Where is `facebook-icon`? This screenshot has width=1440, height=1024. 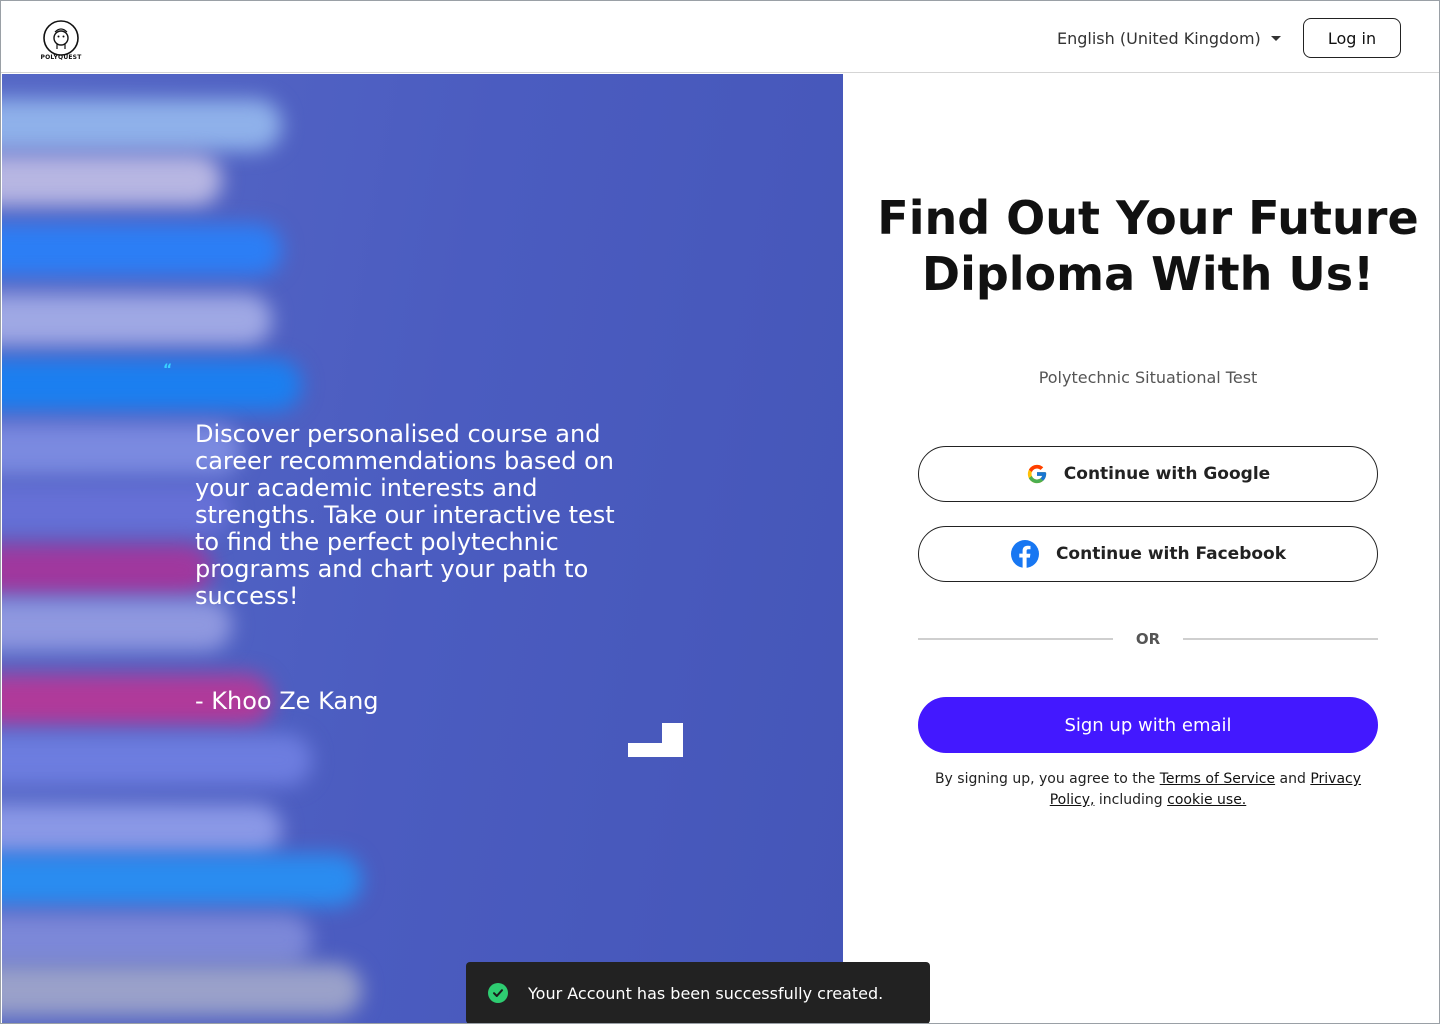
facebook-icon is located at coordinates (1024, 554).